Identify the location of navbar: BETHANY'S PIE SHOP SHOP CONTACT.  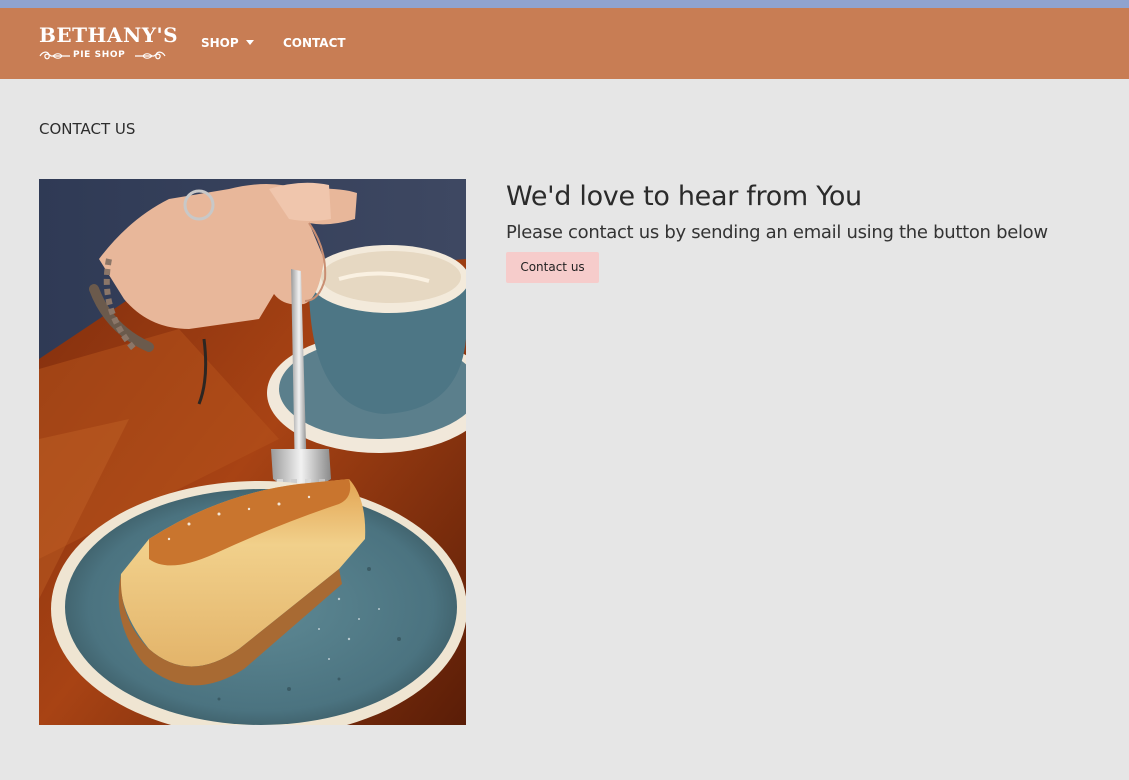
(564, 43).